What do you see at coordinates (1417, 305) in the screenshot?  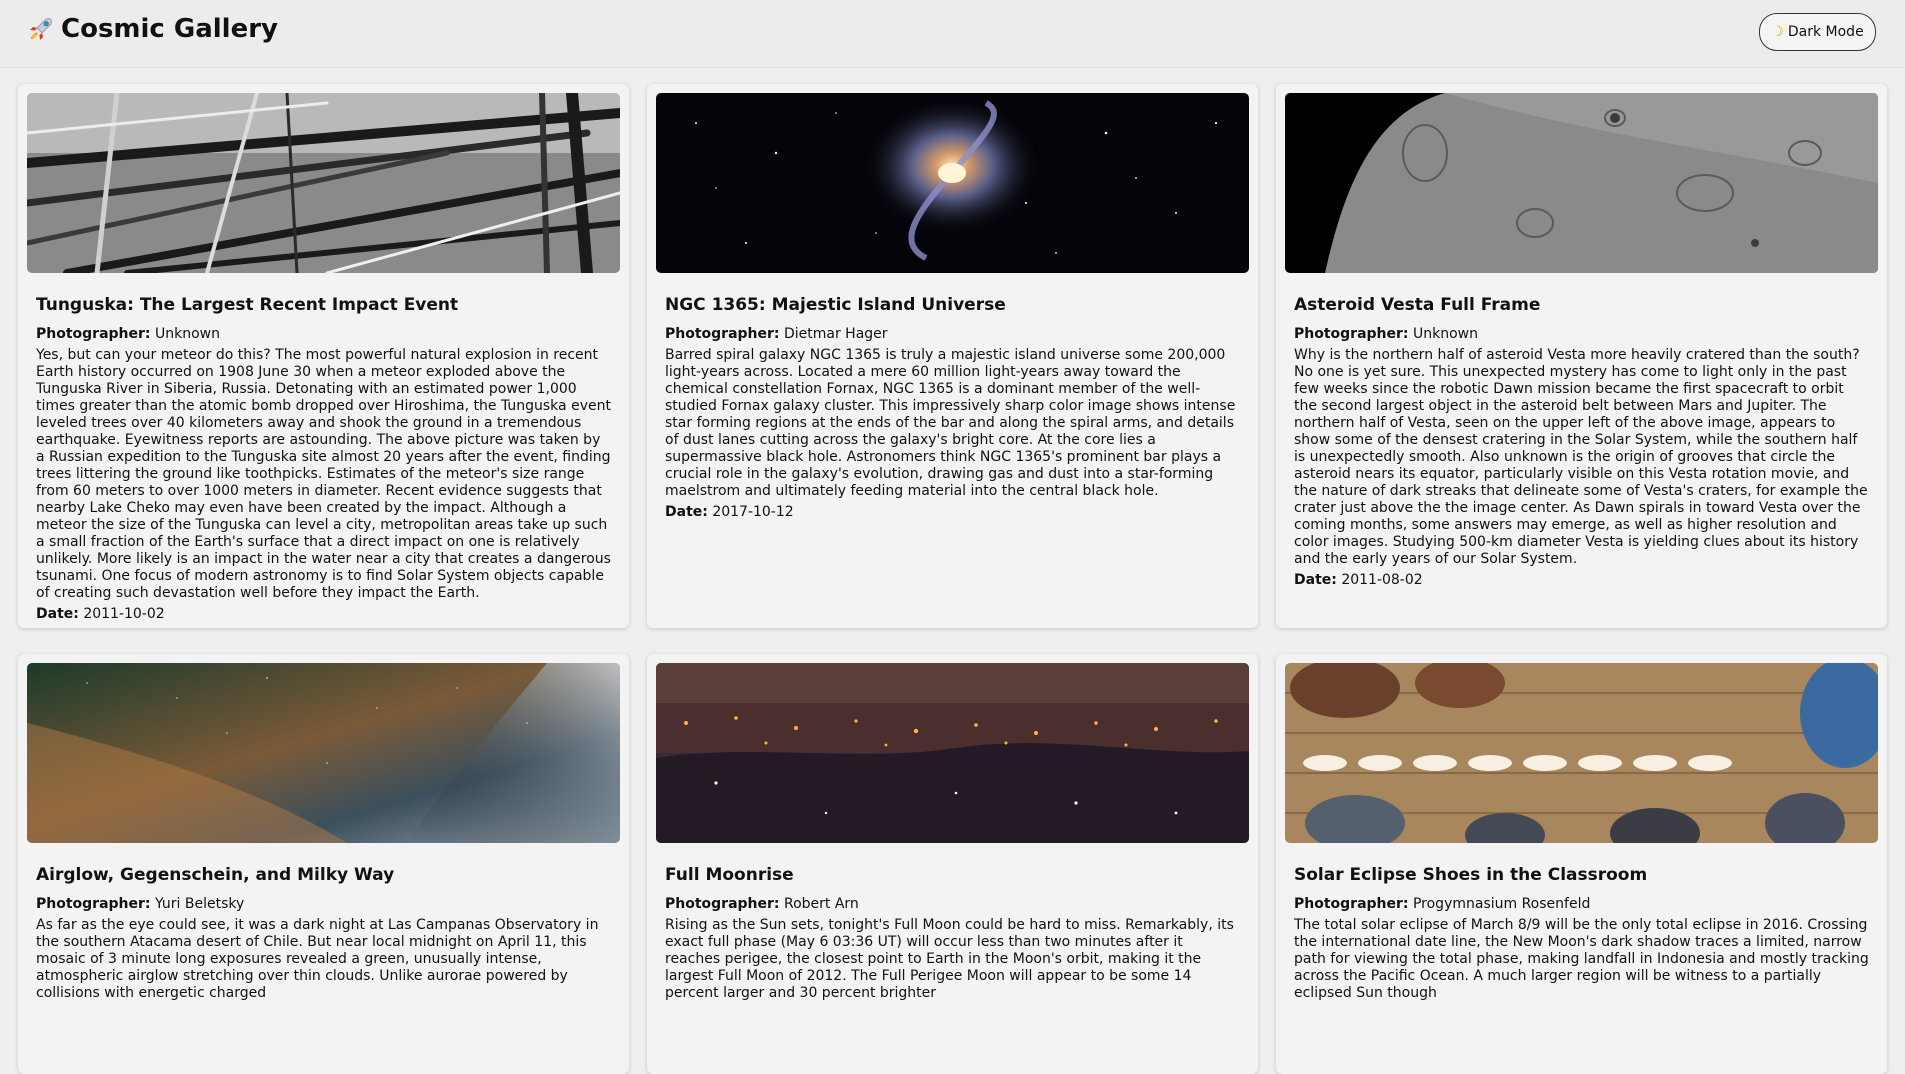 I see `card-title: Asteroid Vesta Full Frame` at bounding box center [1417, 305].